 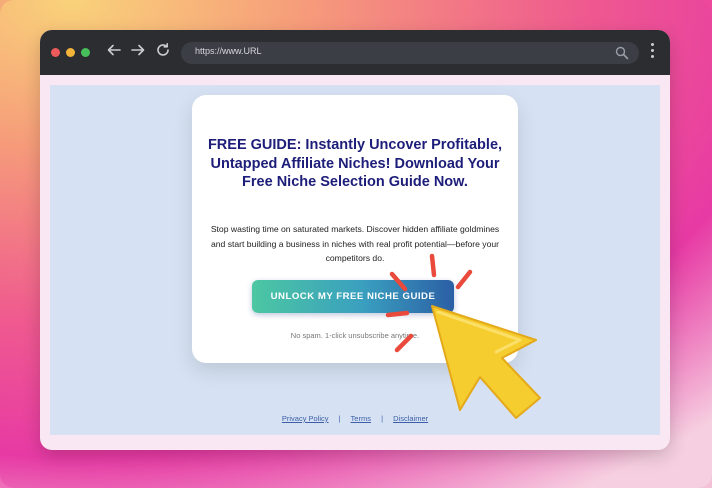 I want to click on url-text: https://www.URL, so click(x=228, y=51).